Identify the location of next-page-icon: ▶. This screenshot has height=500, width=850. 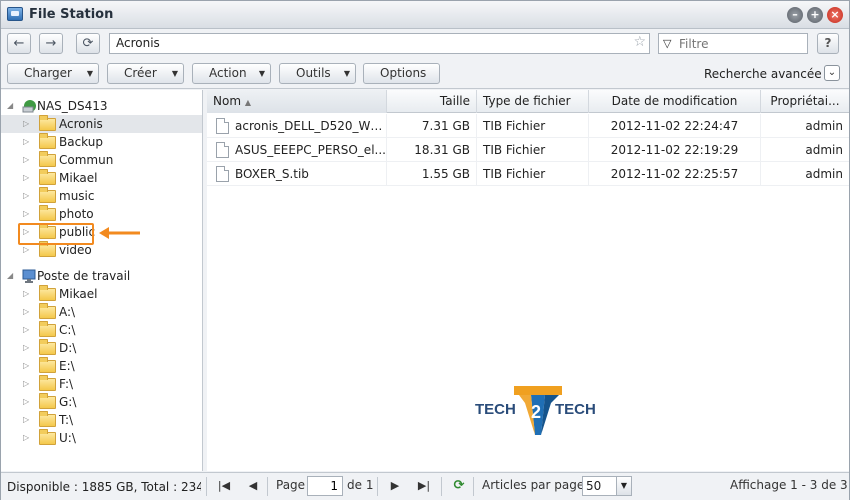
(395, 486).